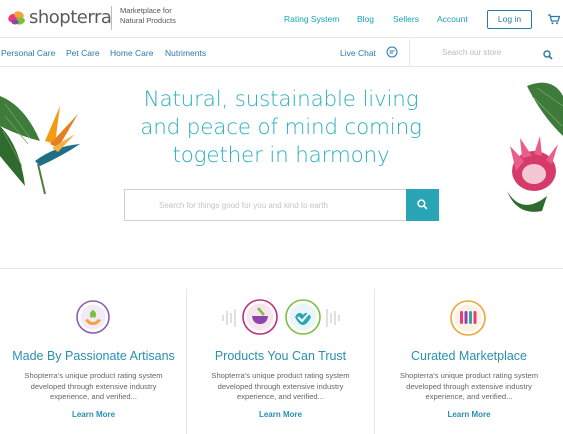  I want to click on tagline: Marketplace for Natural Products, so click(156, 18).